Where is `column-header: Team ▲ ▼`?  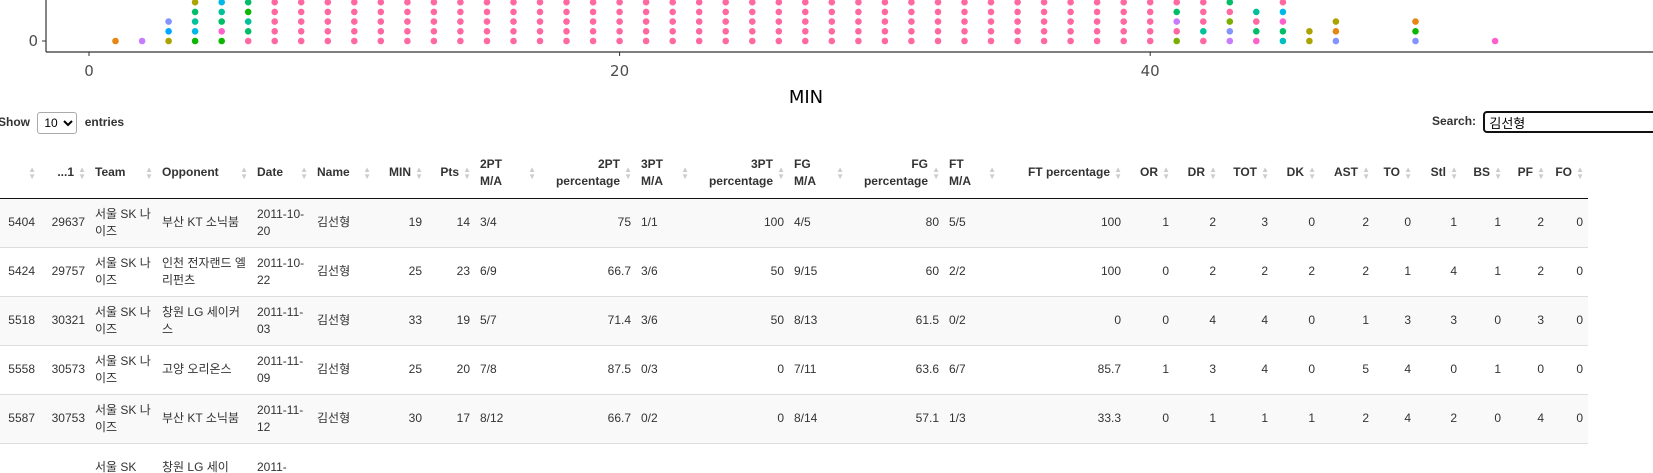 column-header: Team ▲ ▼ is located at coordinates (123, 173).